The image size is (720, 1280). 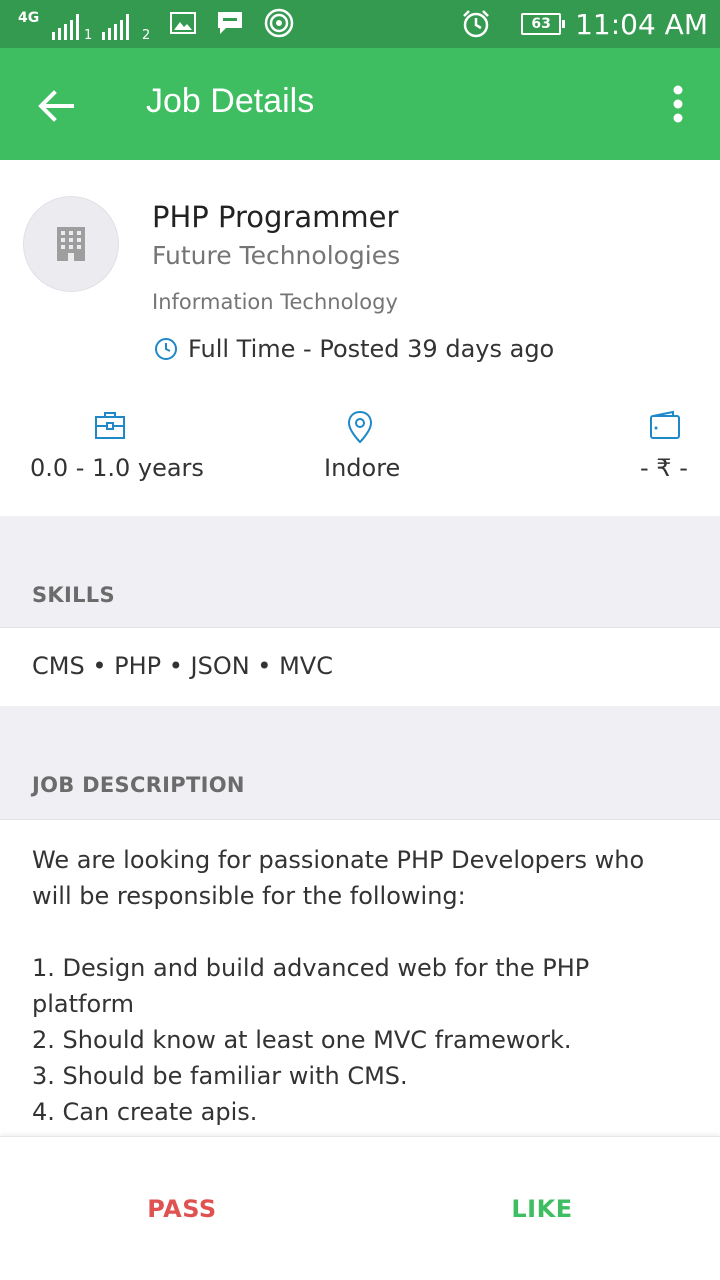 I want to click on status-right: 63 11:04 AM, so click(x=584, y=24).